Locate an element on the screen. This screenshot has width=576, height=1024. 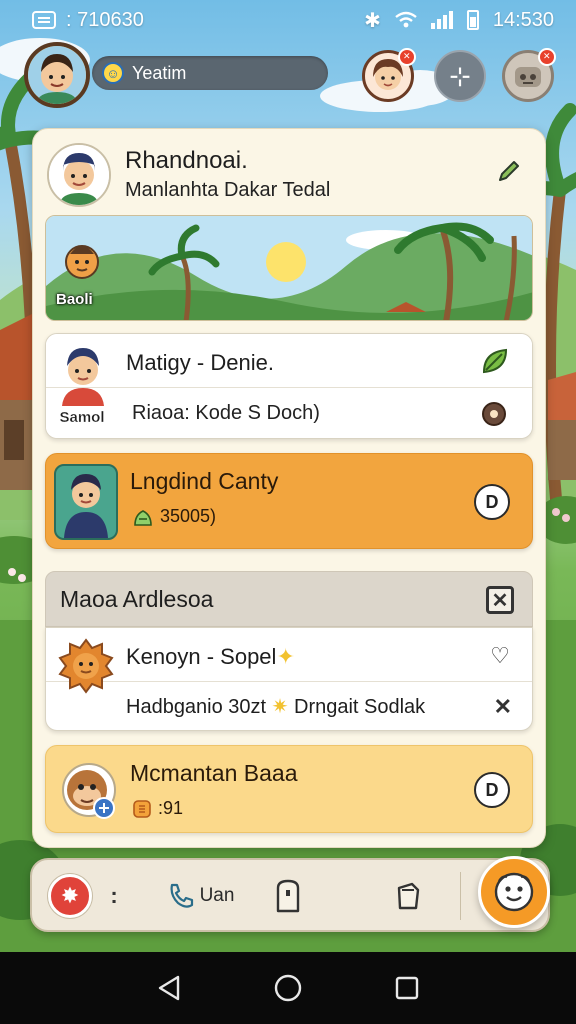
tag-icon is located at coordinates (408, 896).